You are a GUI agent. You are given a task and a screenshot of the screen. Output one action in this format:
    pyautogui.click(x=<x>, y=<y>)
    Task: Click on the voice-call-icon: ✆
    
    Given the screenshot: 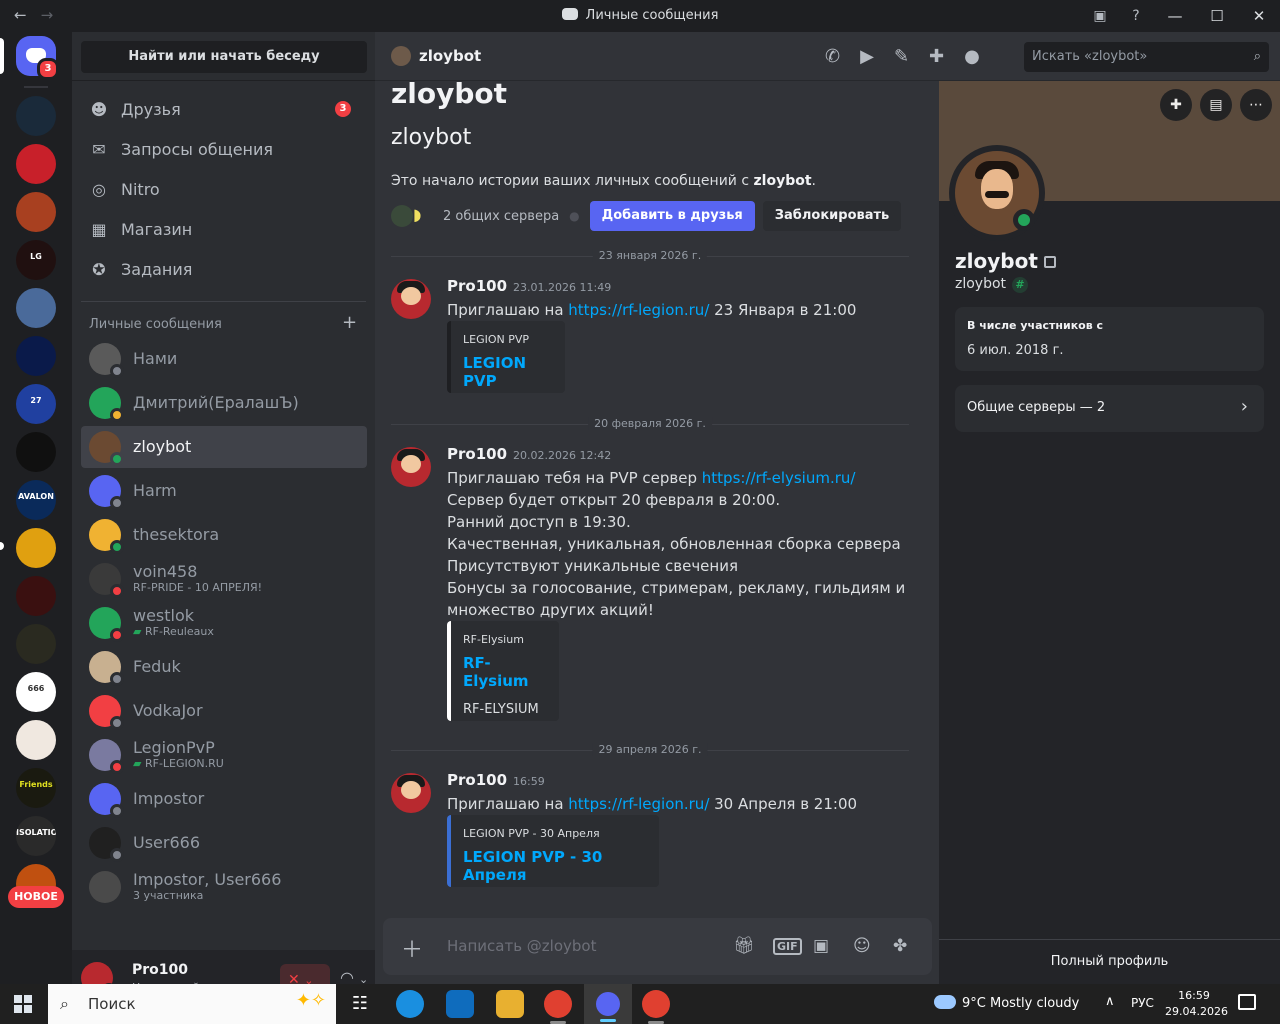 What is the action you would take?
    pyautogui.click(x=832, y=56)
    